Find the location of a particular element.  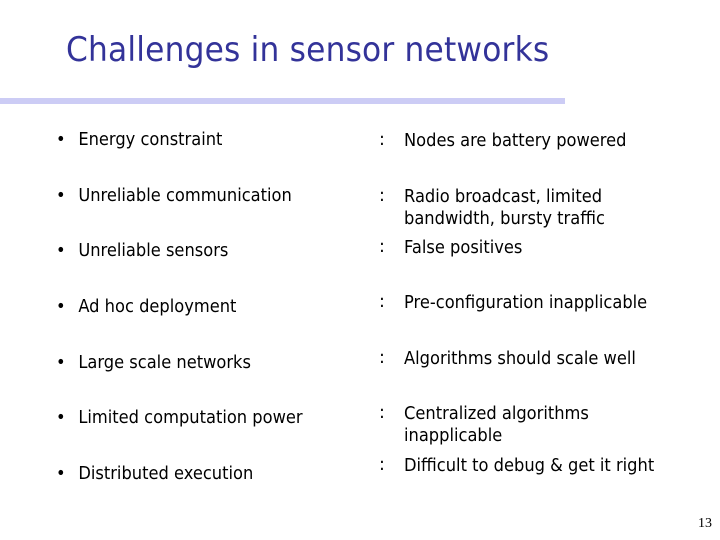

description-line: Algorithms should scale well is located at coordinates (520, 359).